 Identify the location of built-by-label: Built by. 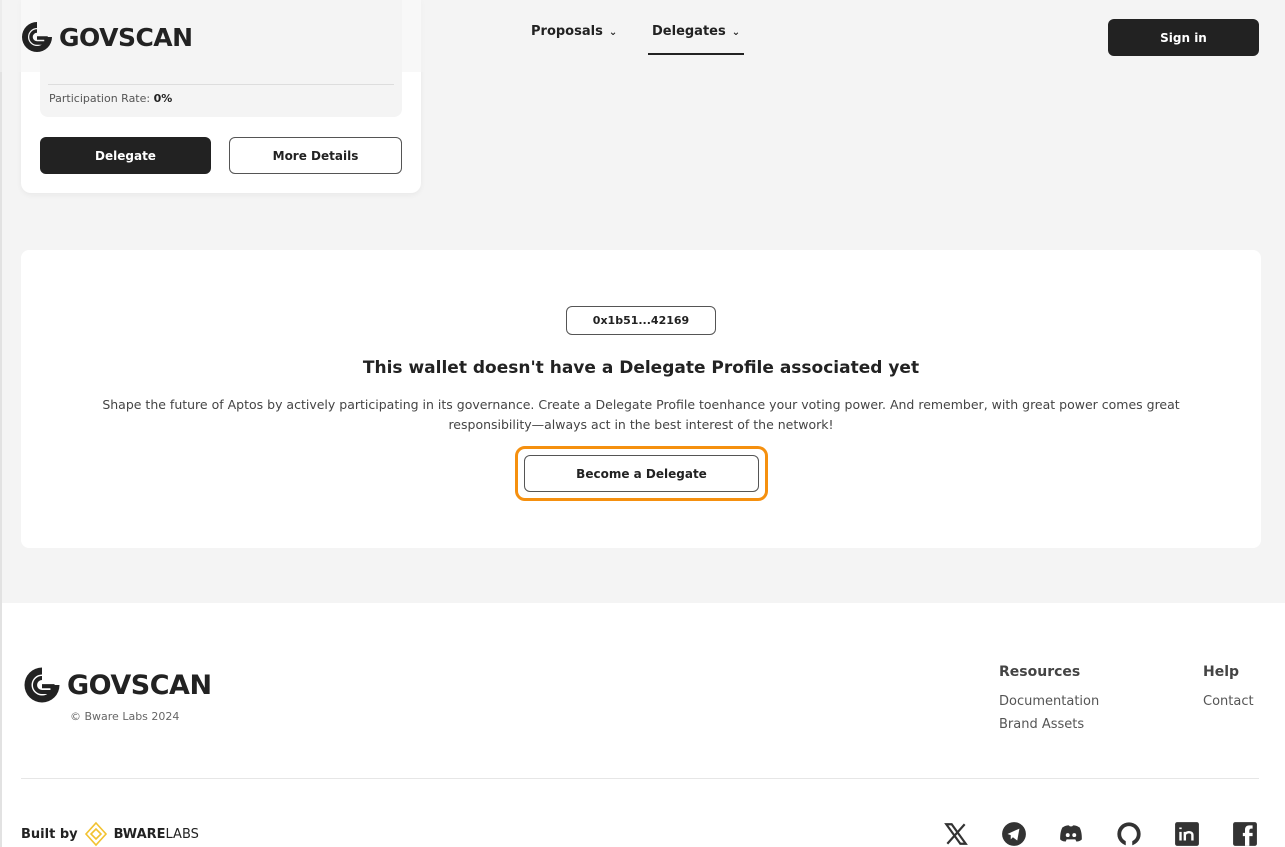
(49, 834).